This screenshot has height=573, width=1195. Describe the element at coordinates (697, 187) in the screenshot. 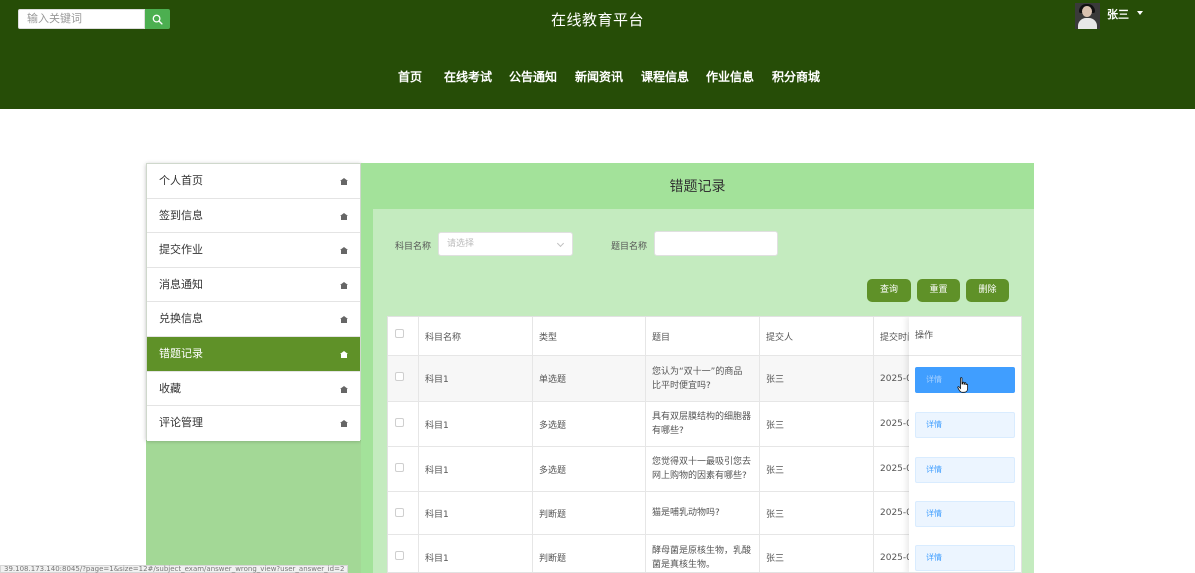

I see `page-title: 错题记录` at that location.